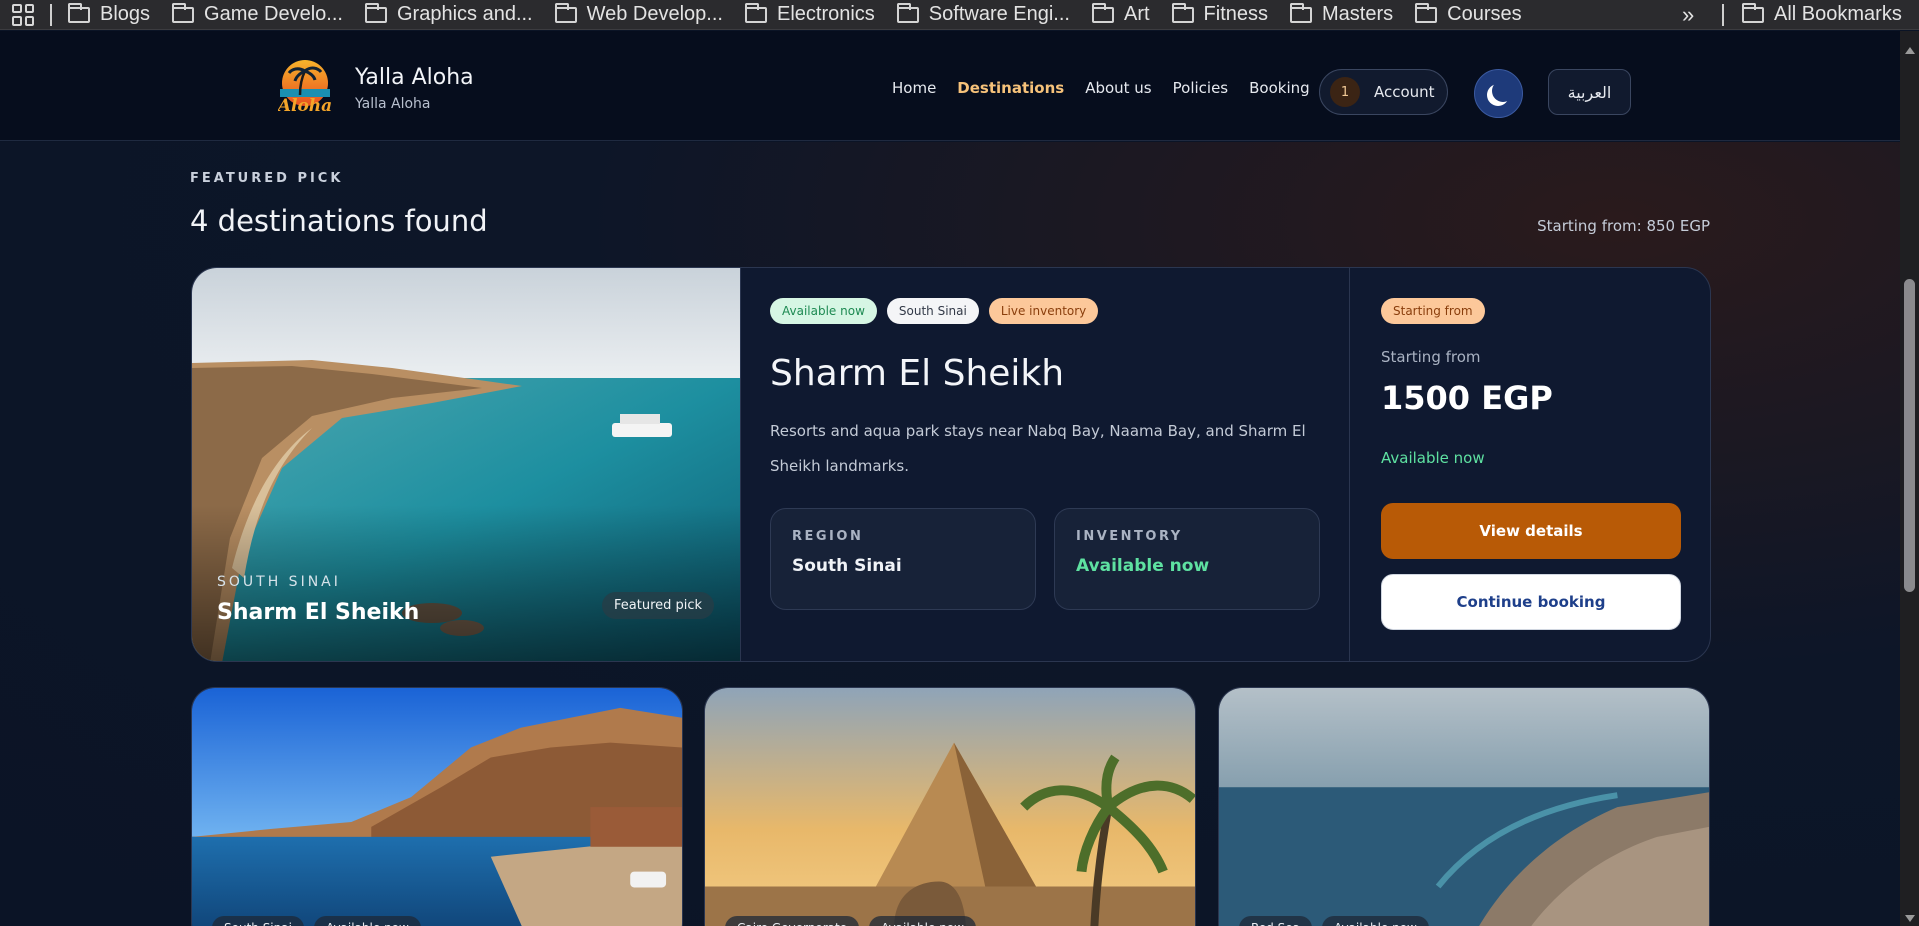 The height and width of the screenshot is (926, 1919). Describe the element at coordinates (1910, 918) in the screenshot. I see `scroll-down-arrow-icon` at that location.